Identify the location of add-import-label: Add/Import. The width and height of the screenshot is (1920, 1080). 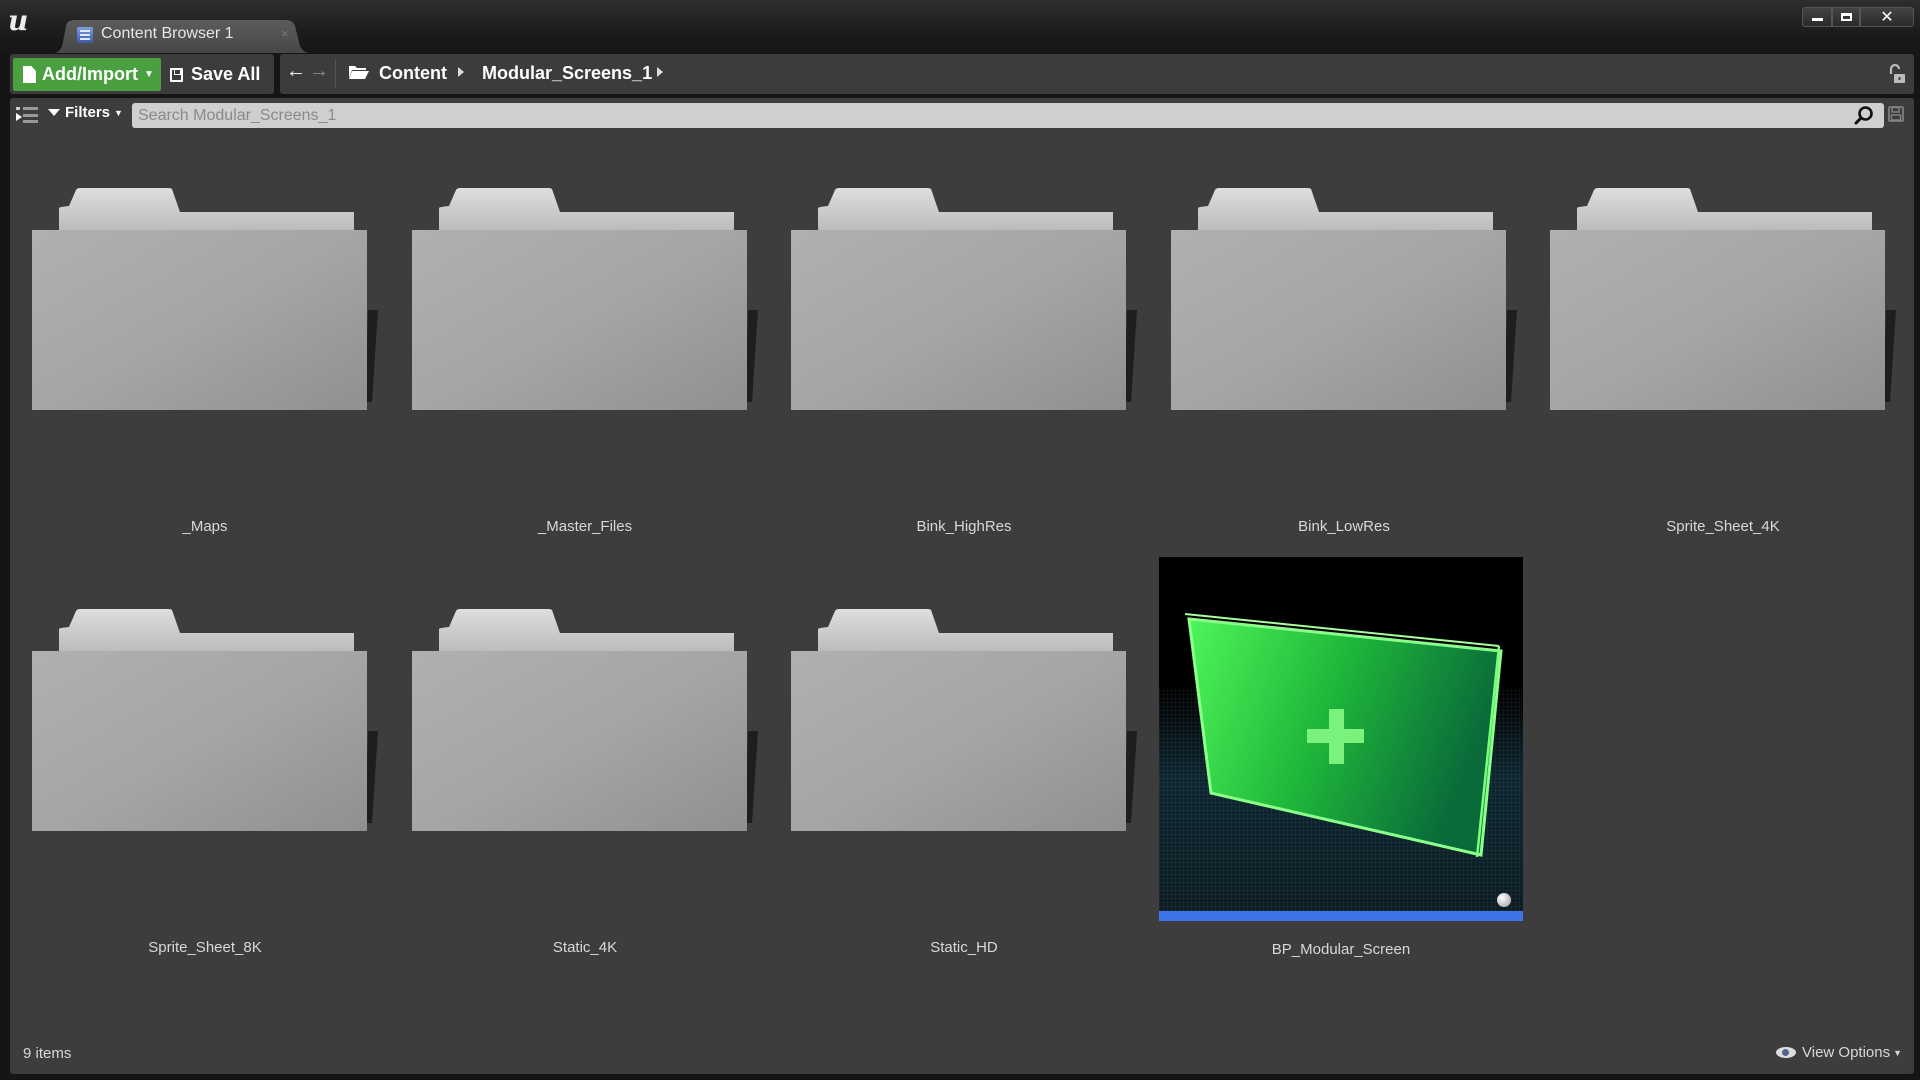
(90, 74).